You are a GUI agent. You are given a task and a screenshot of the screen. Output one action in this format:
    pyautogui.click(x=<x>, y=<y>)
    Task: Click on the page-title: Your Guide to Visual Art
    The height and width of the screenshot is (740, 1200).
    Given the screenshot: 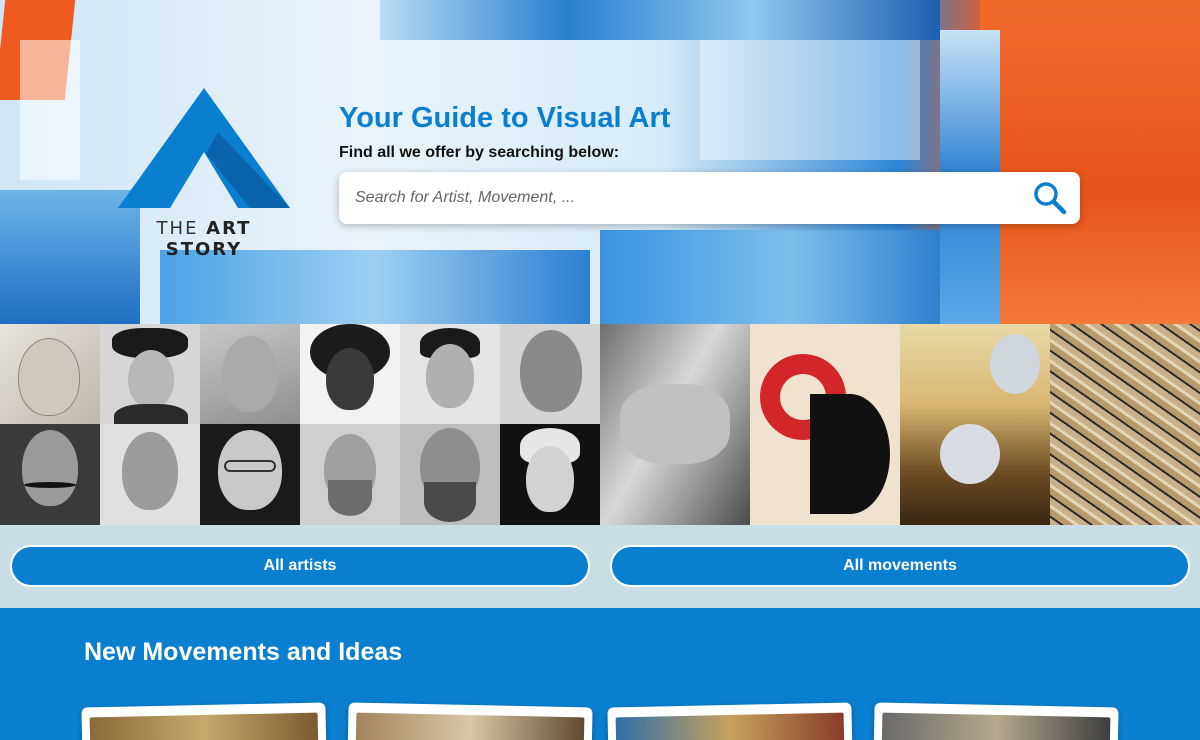 What is the action you would take?
    pyautogui.click(x=505, y=118)
    